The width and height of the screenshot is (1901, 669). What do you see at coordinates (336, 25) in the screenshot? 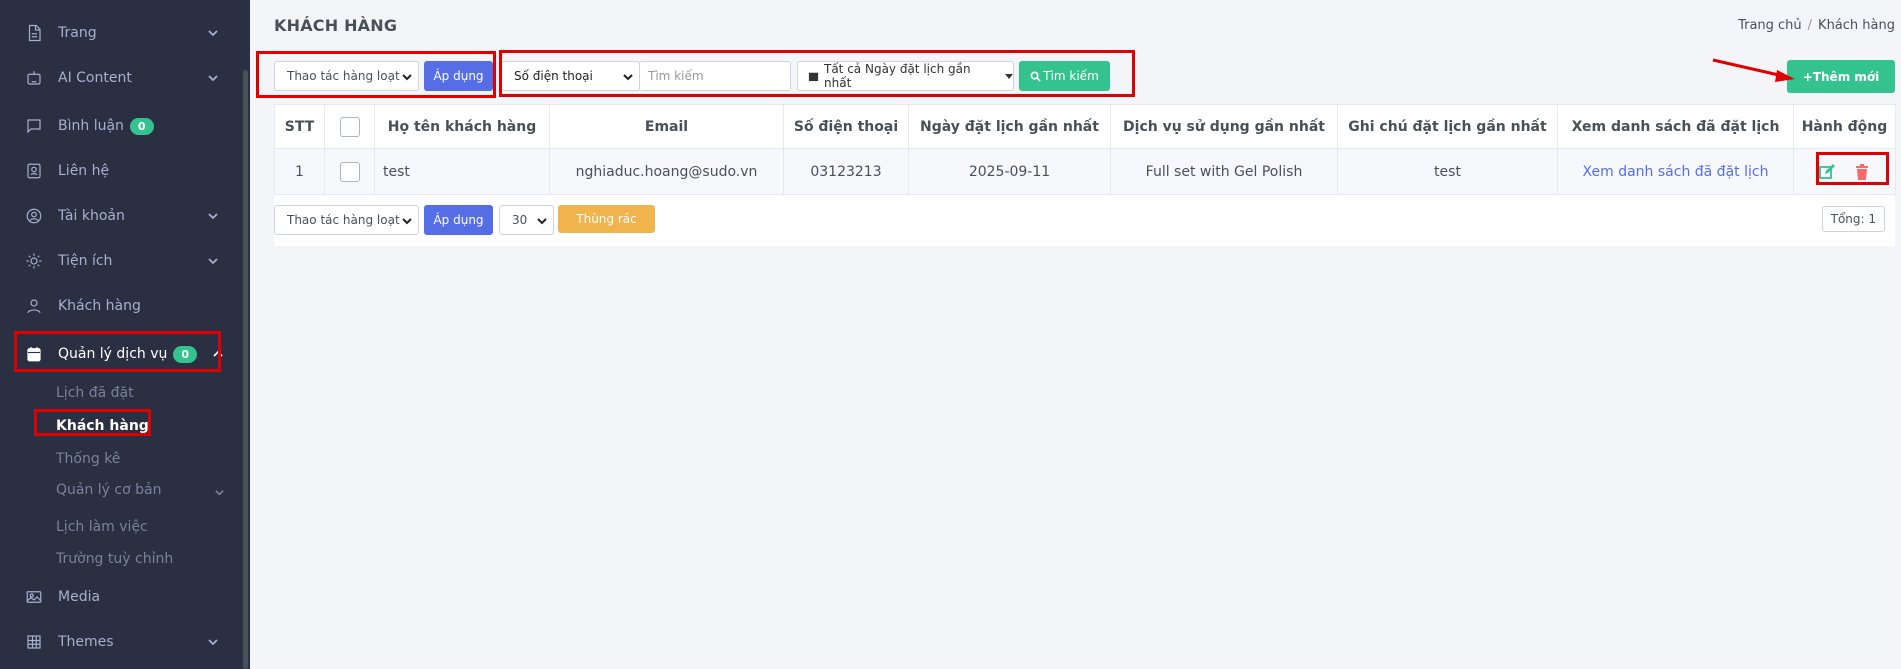
I see `page-title: KHÁCH HÀNG` at bounding box center [336, 25].